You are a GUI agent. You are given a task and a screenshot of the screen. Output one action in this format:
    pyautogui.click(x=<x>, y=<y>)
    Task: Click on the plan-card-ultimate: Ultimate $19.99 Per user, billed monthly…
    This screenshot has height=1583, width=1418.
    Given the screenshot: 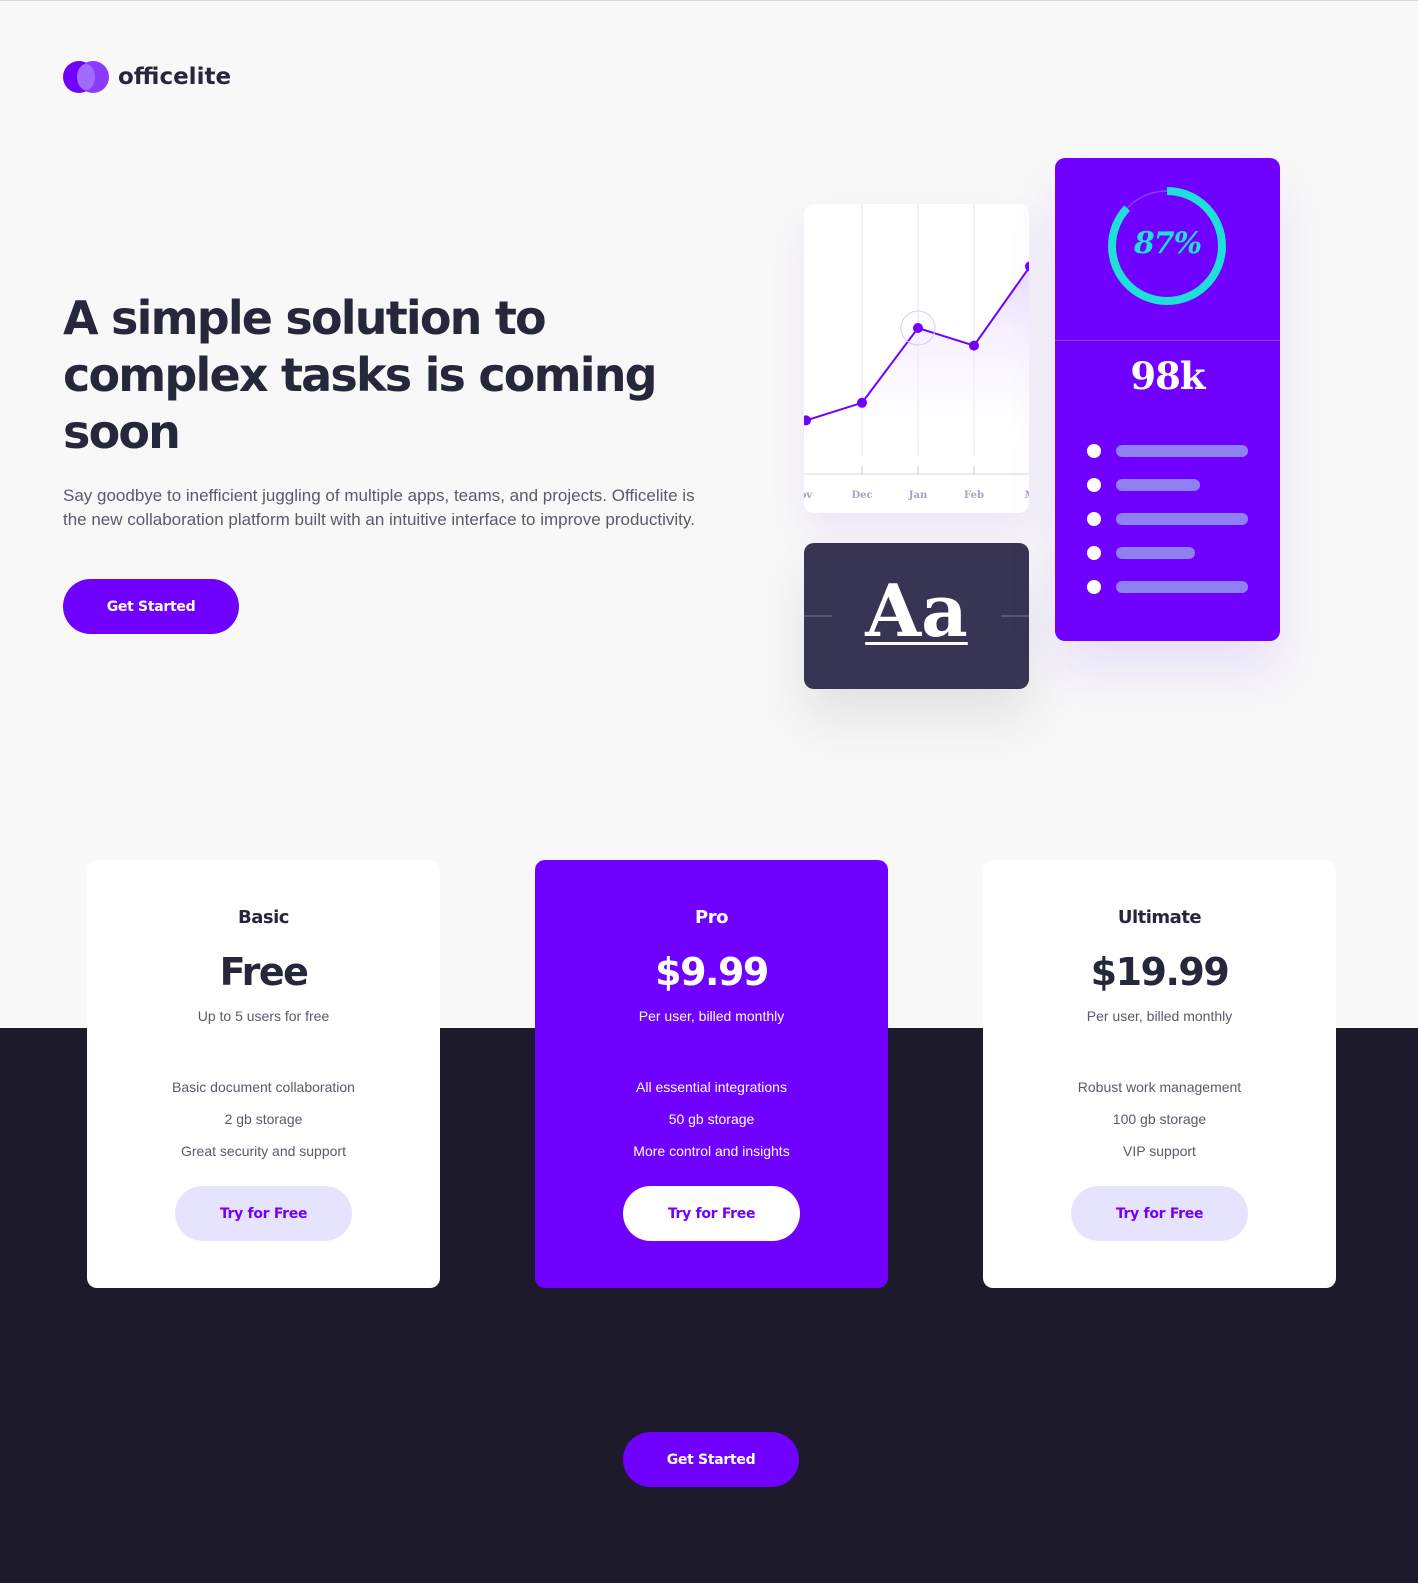 What is the action you would take?
    pyautogui.click(x=1159, y=1074)
    